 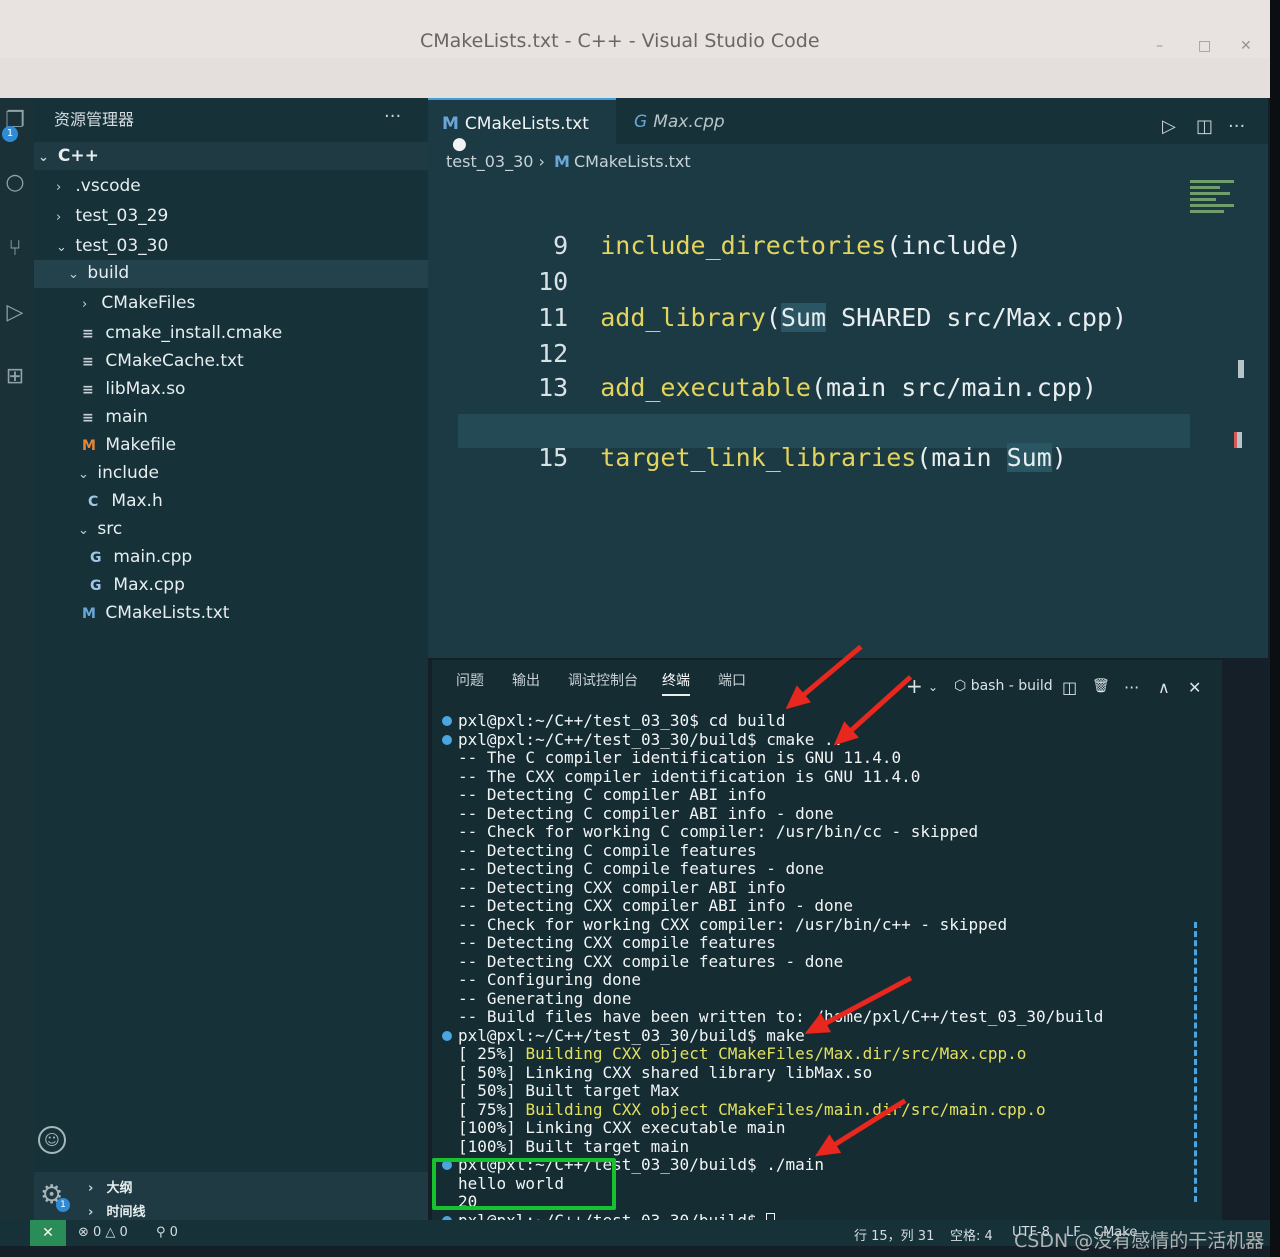 I want to click on workspace-section: ⌄ C++, so click(x=231, y=156).